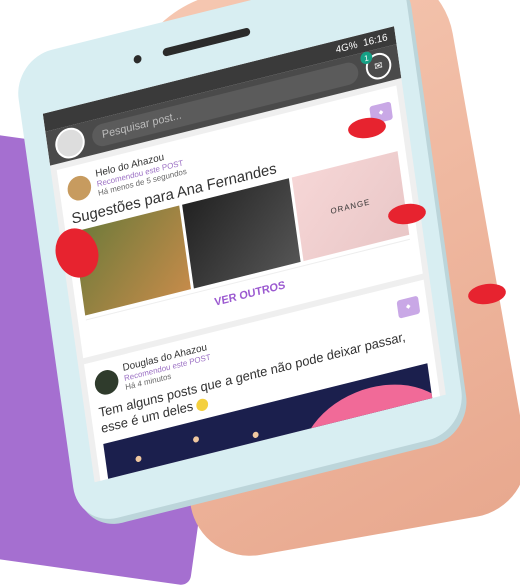  What do you see at coordinates (376, 66) in the screenshot?
I see `chat-icon: 1 ✉` at bounding box center [376, 66].